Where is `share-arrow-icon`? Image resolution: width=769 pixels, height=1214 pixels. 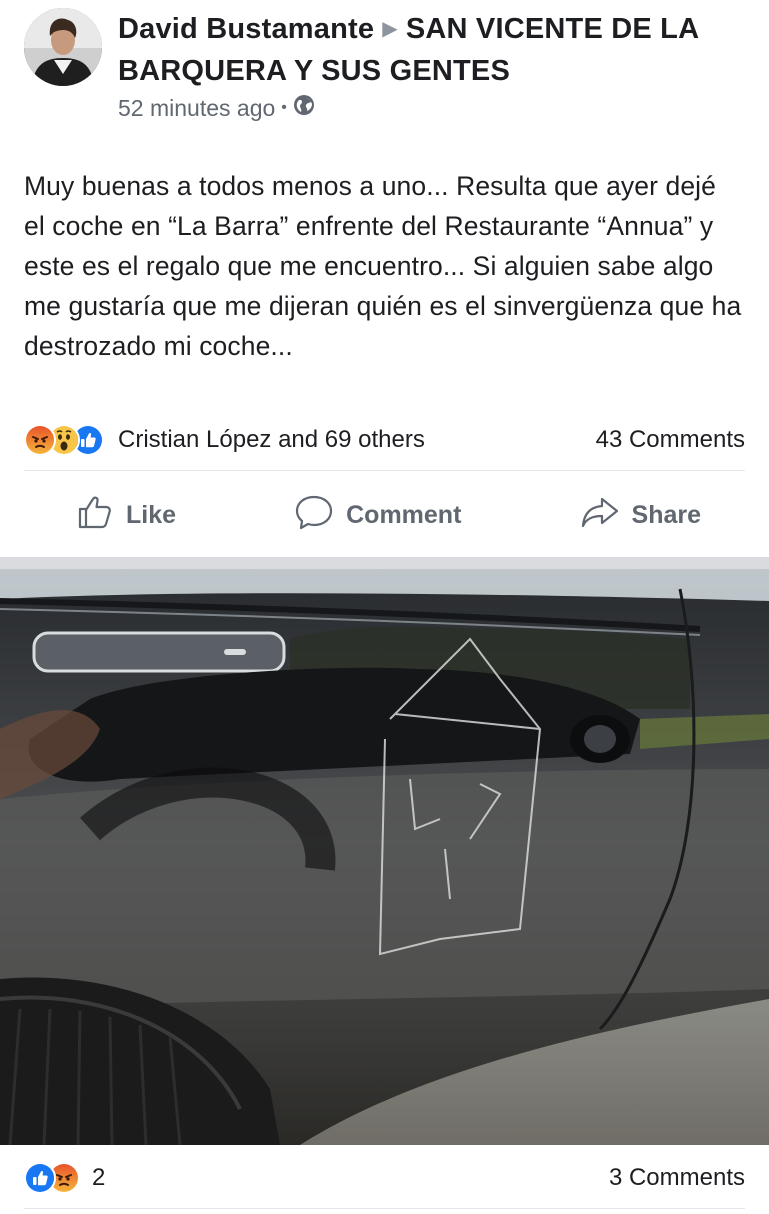
share-arrow-icon is located at coordinates (606, 515).